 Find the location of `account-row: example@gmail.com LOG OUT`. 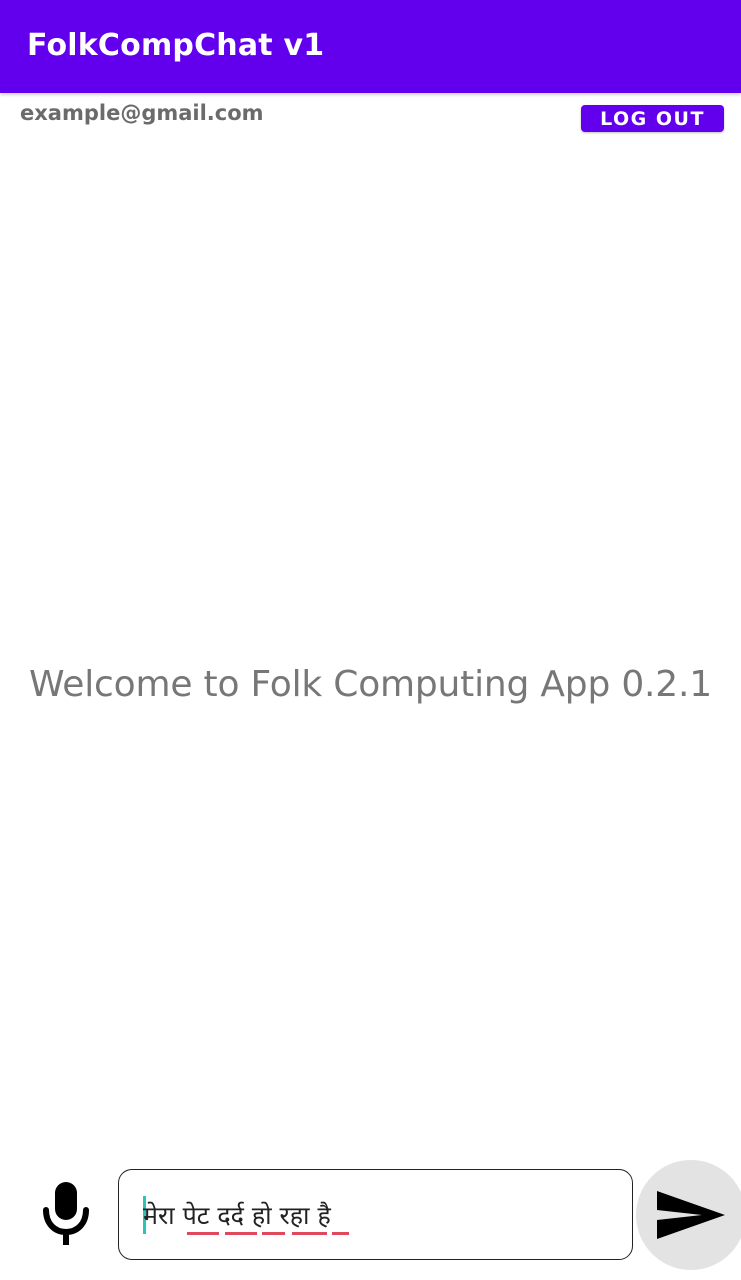

account-row: example@gmail.com LOG OUT is located at coordinates (370, 118).